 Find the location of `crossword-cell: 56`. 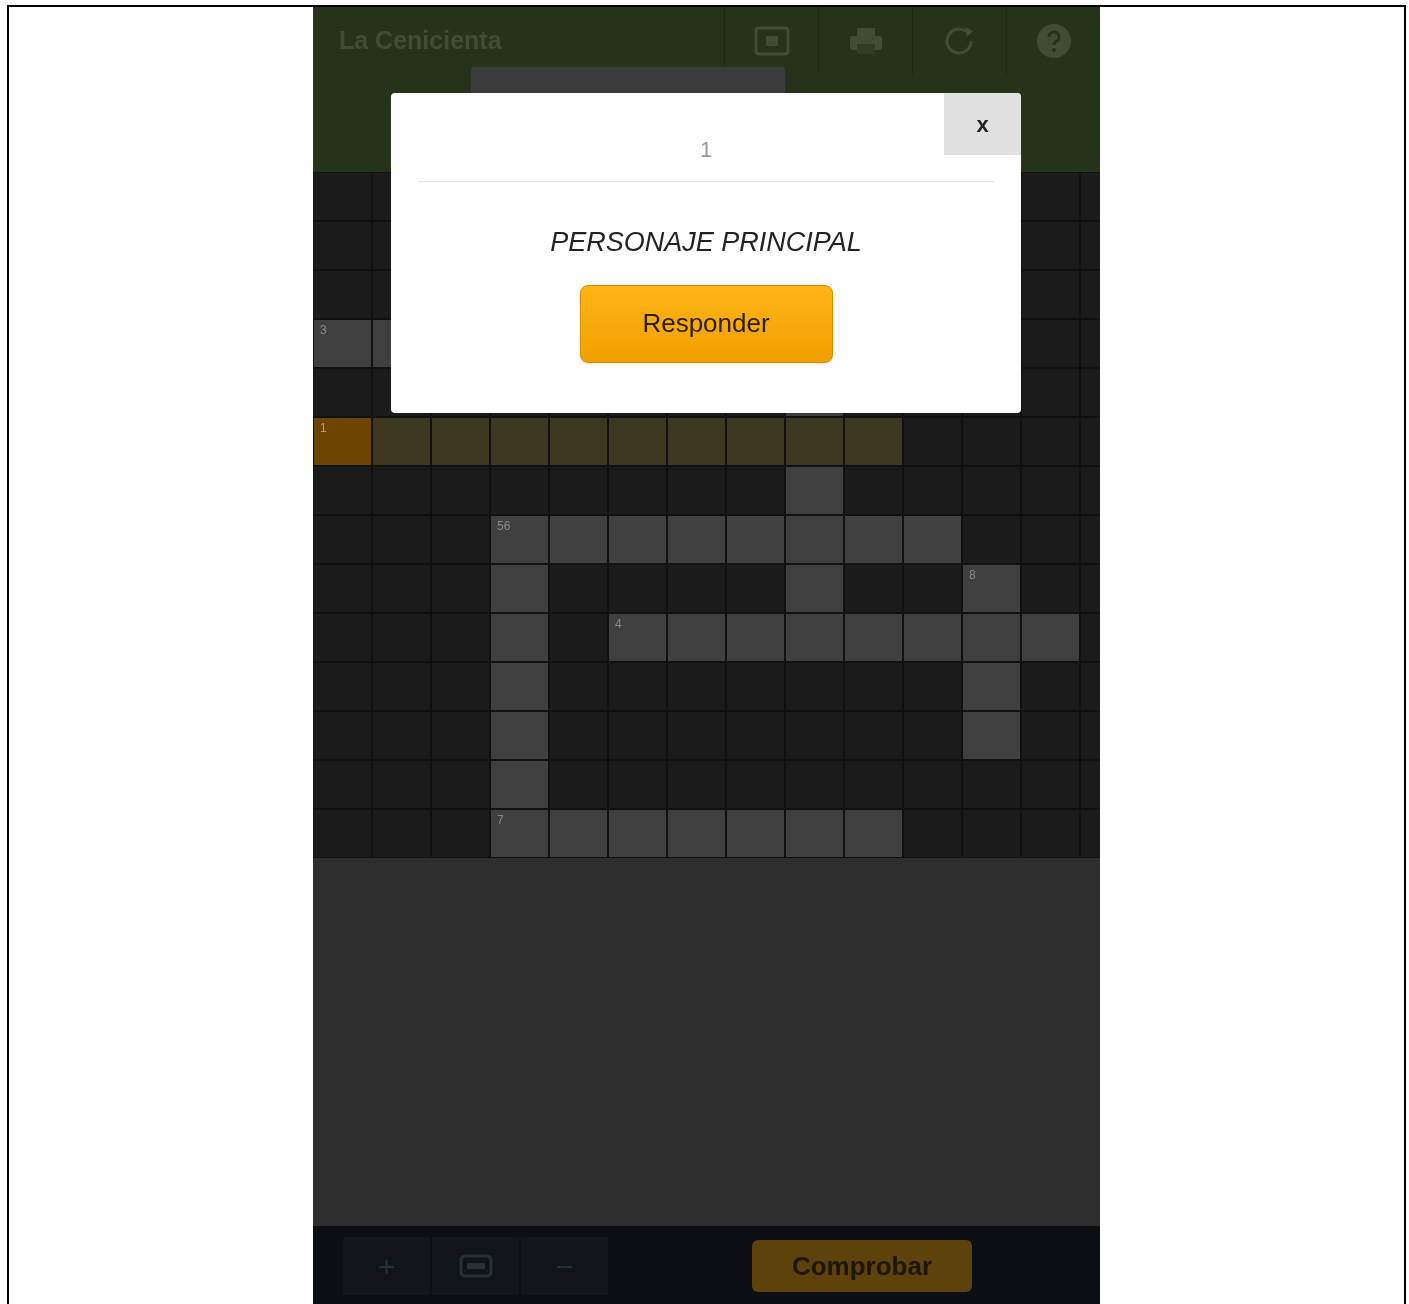

crossword-cell: 56 is located at coordinates (519, 539).